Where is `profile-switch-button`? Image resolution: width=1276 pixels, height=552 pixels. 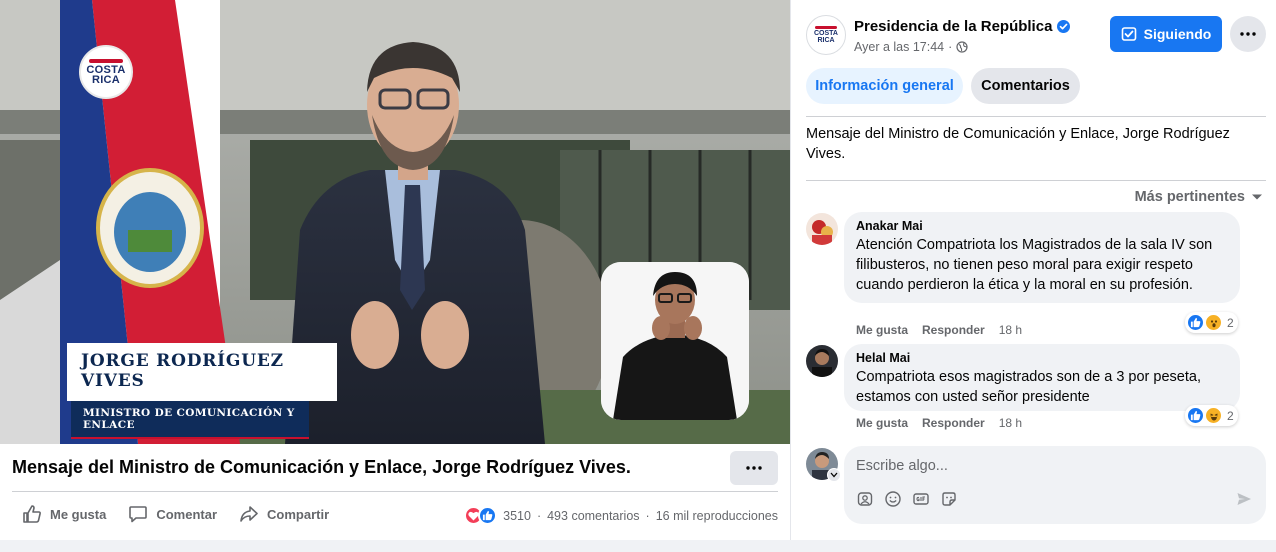
profile-switch-button is located at coordinates (834, 475).